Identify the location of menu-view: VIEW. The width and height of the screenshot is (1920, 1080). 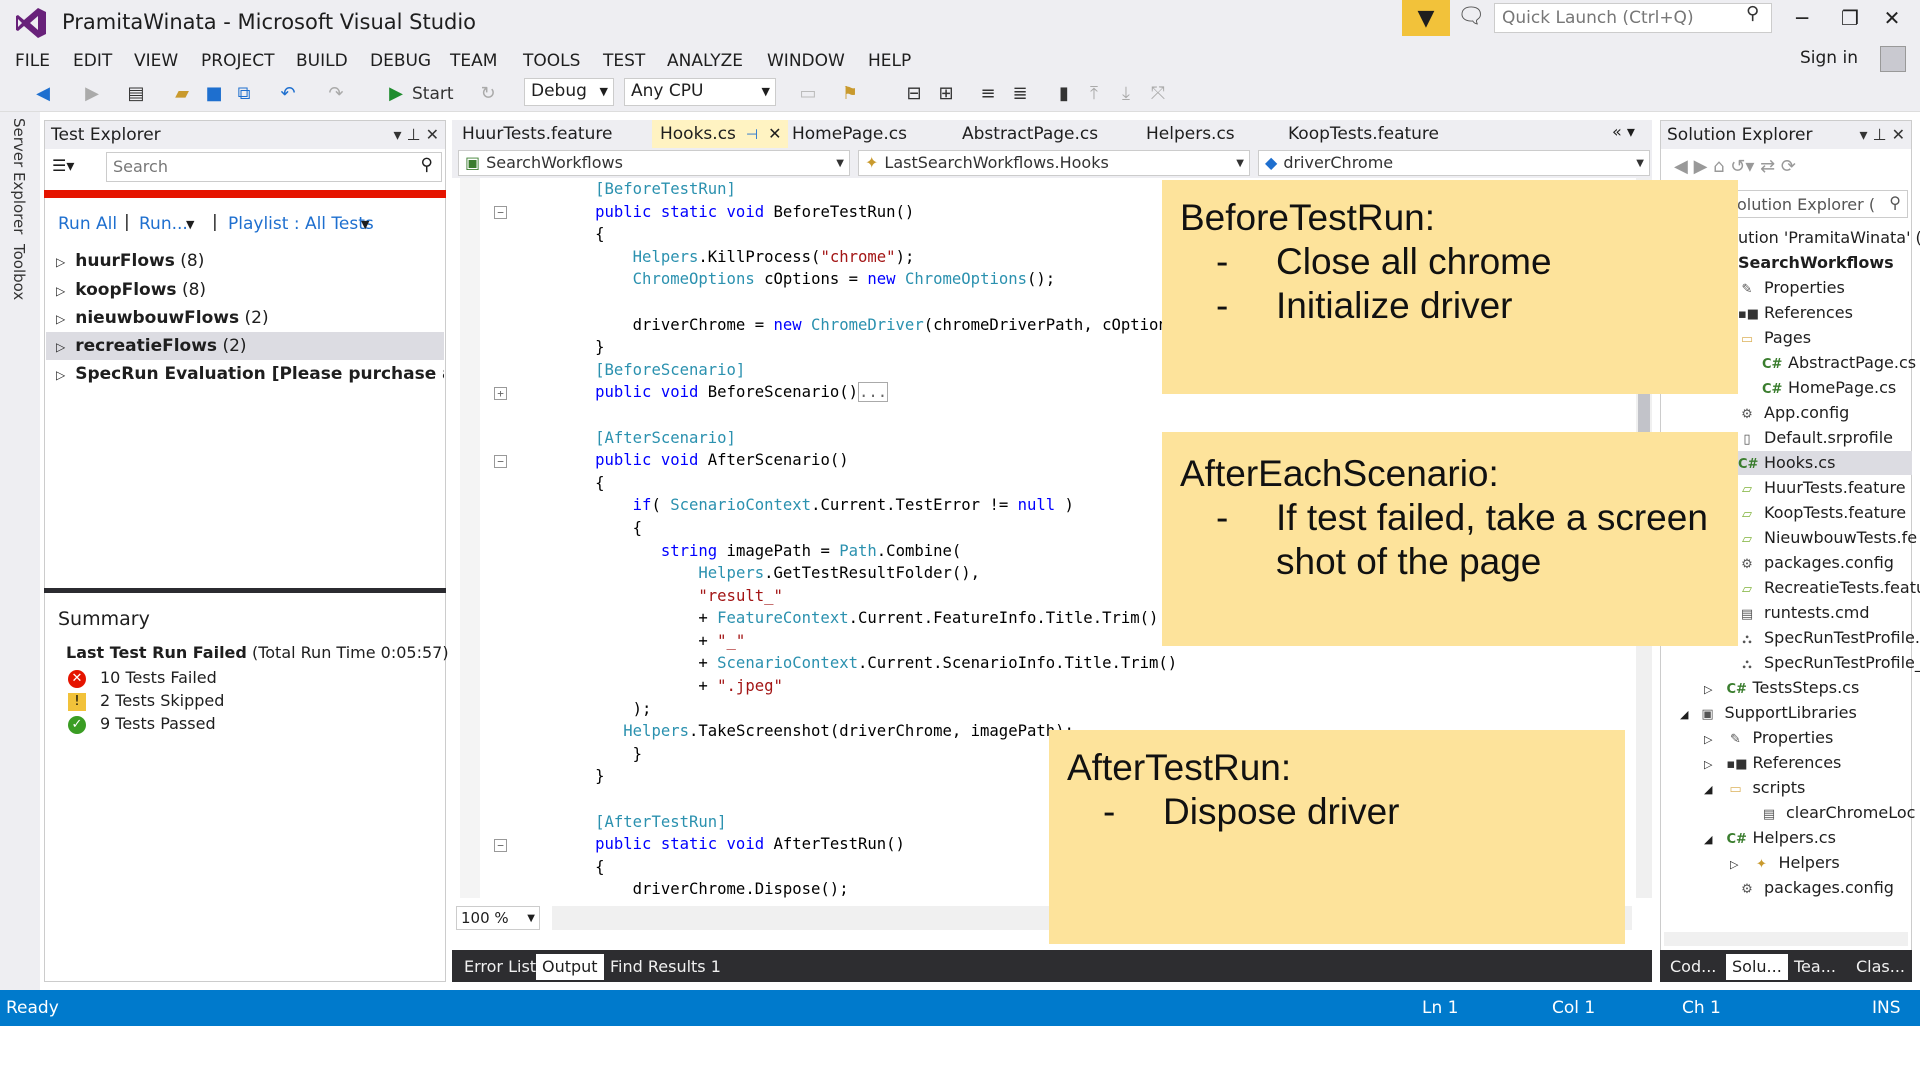
(156, 61).